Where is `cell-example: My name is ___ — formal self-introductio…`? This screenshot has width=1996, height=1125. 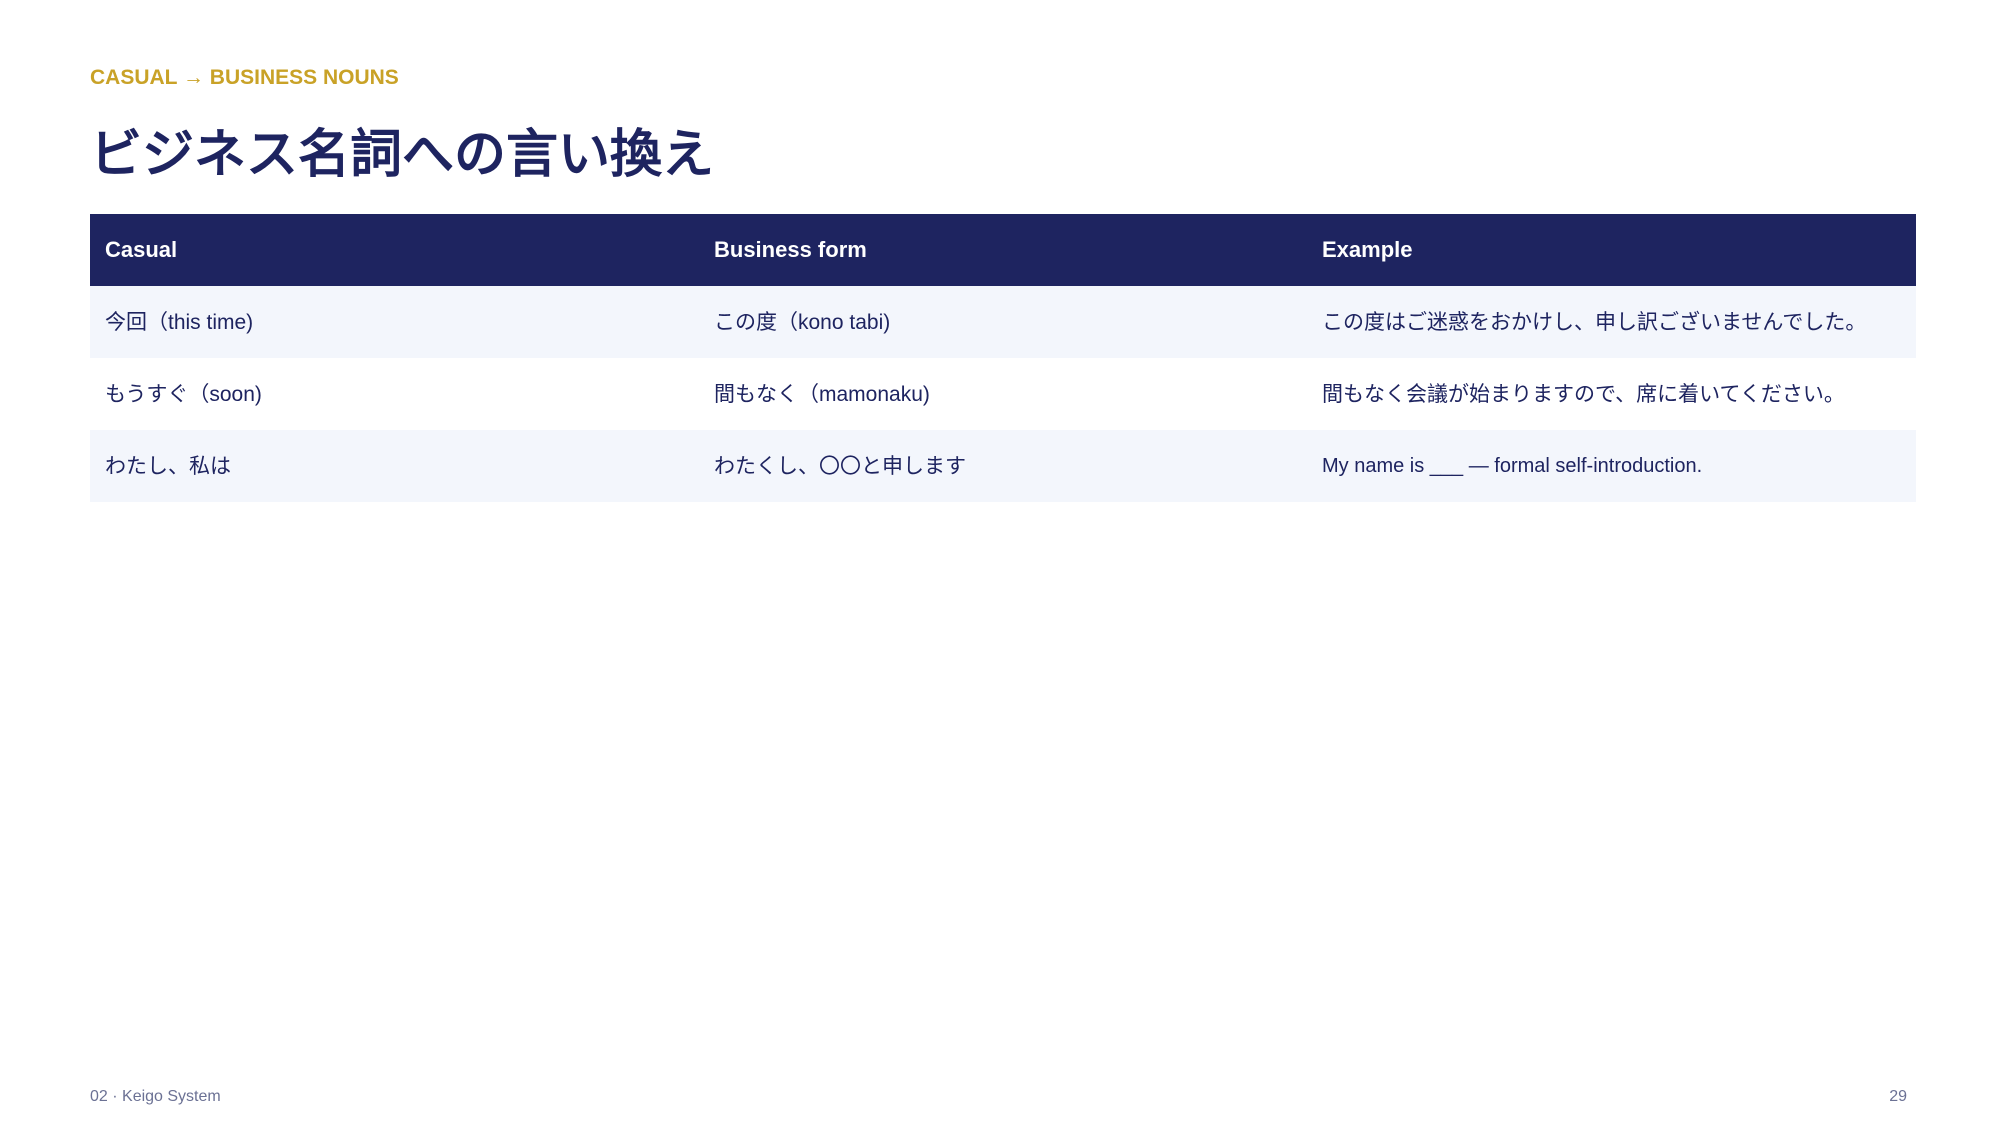
cell-example: My name is ___ — formal self-introductio… is located at coordinates (1512, 465).